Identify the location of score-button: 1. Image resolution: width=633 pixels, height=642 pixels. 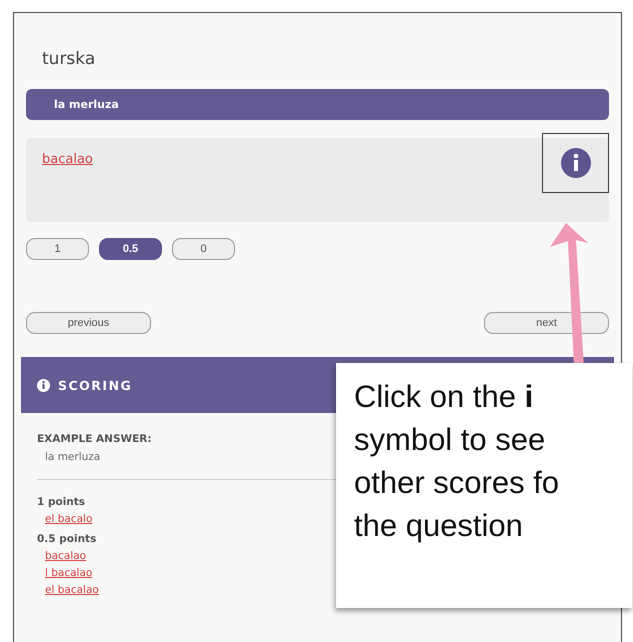
(57, 249).